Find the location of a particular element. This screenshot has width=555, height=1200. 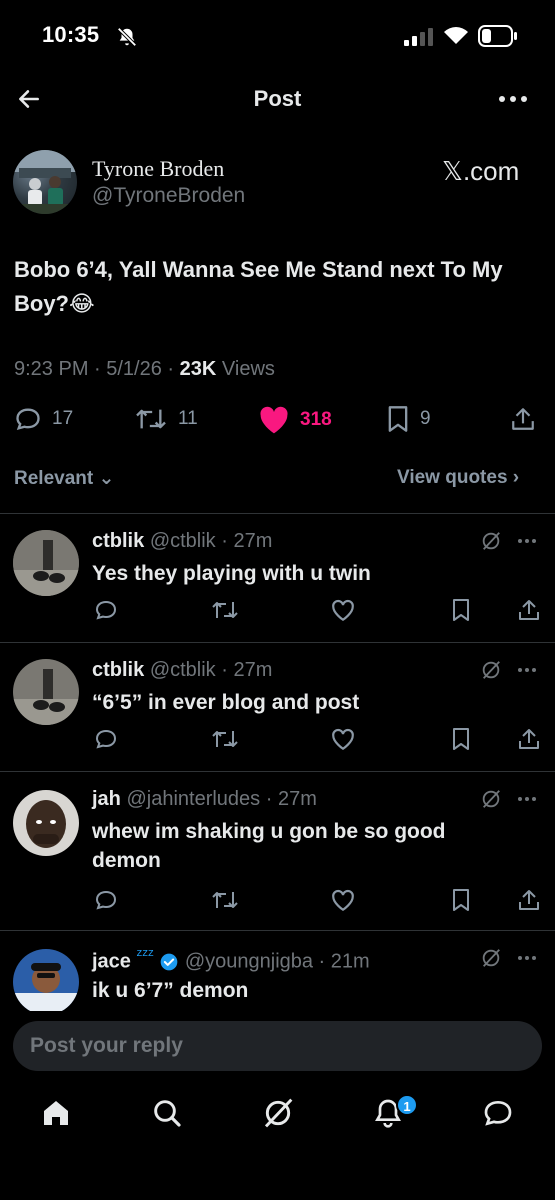

verified-badge-icon is located at coordinates (169, 962).